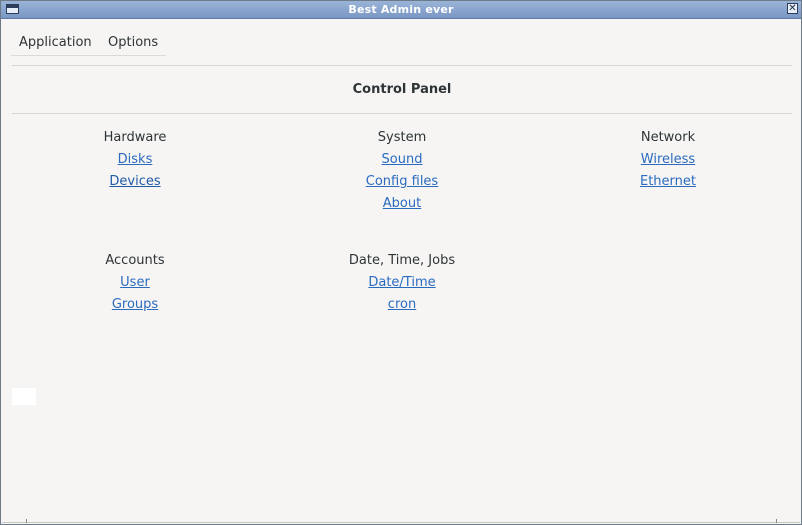  Describe the element at coordinates (133, 42) in the screenshot. I see `menu-options: Options` at that location.